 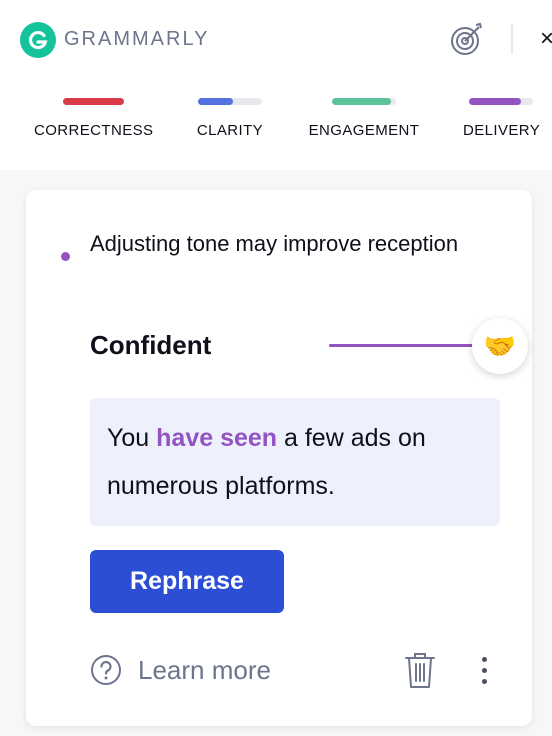 I want to click on score-fill-delivery, so click(x=495, y=101).